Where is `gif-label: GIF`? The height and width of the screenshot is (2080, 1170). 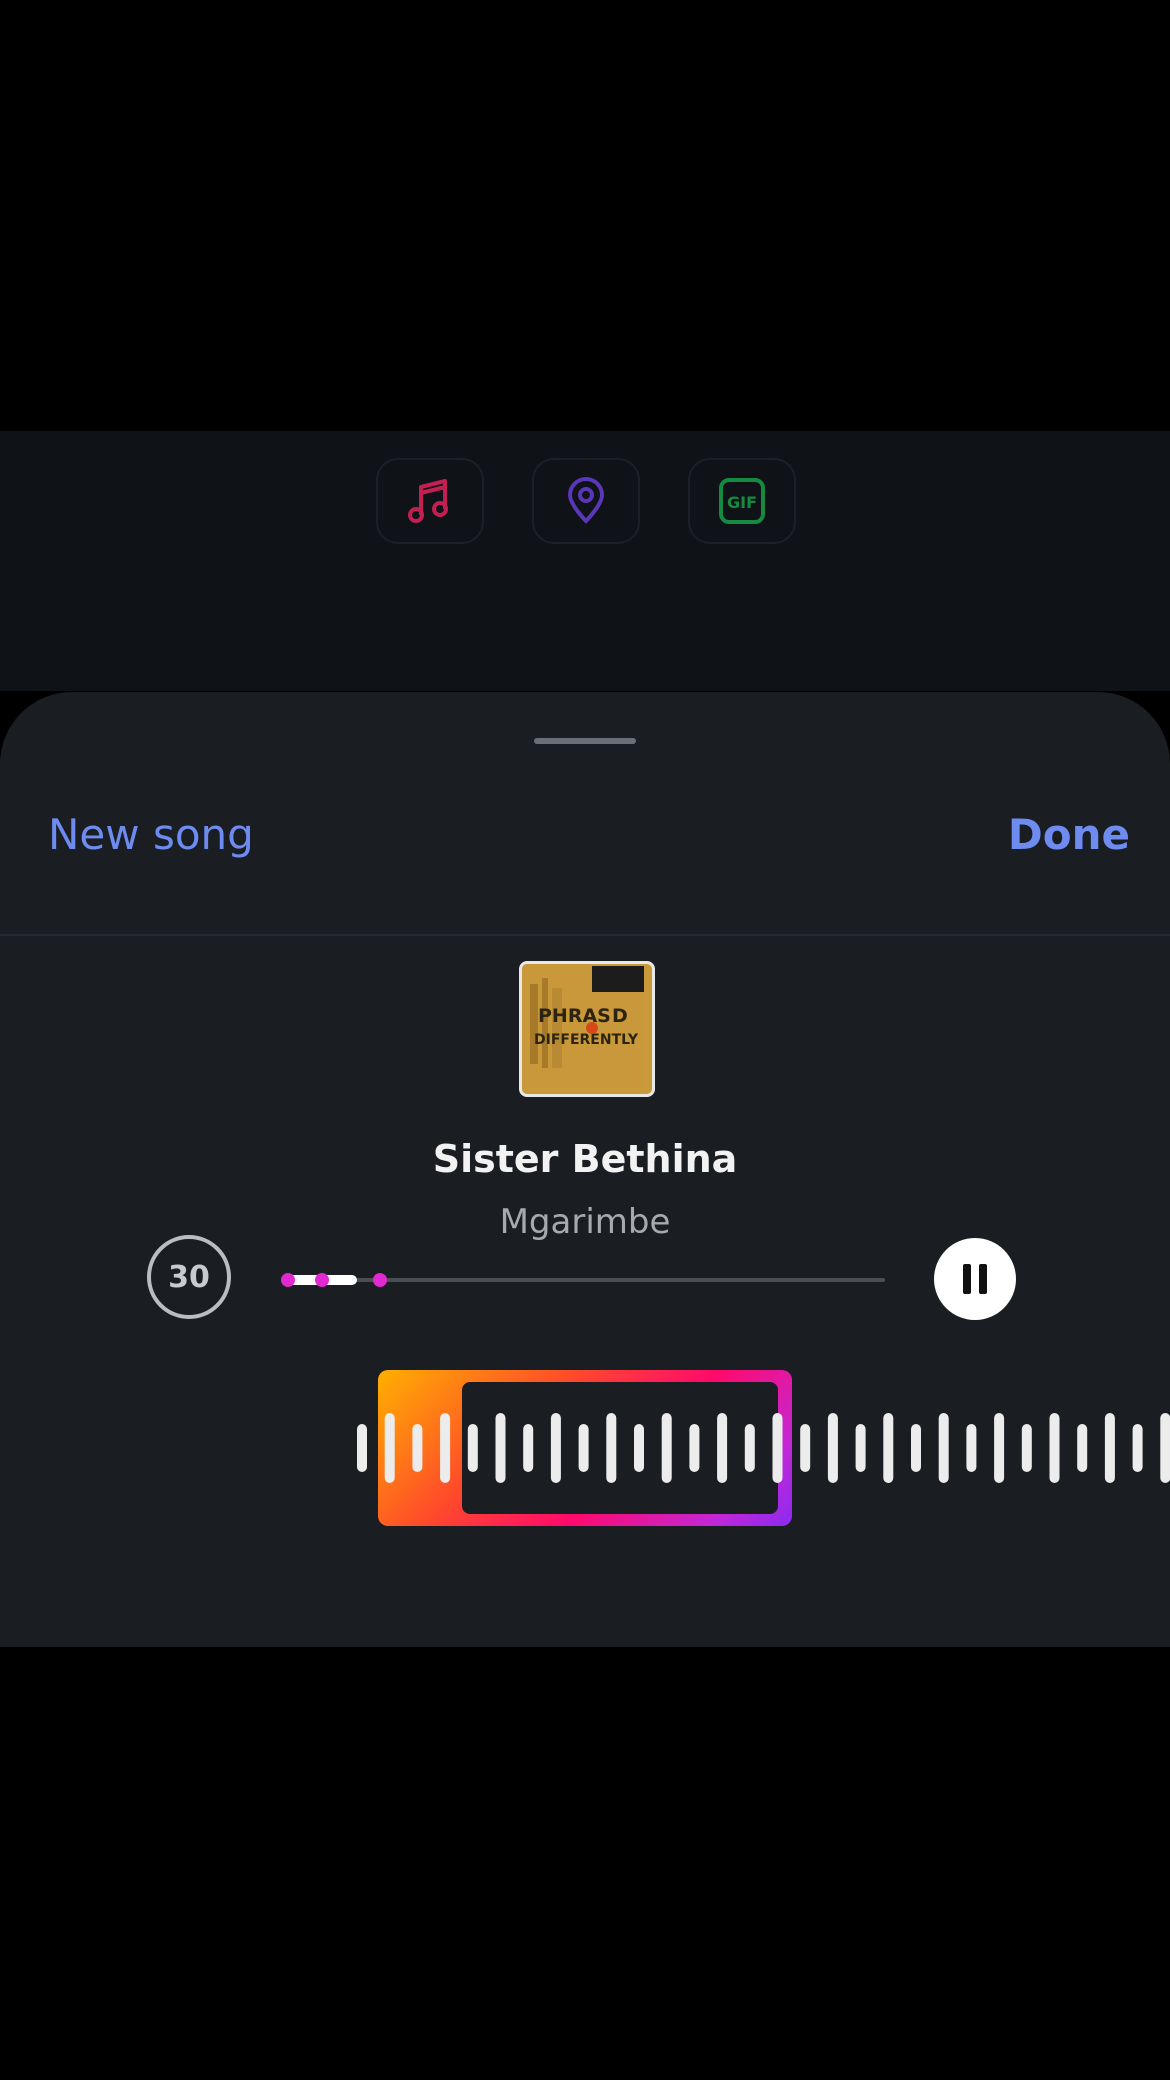 gif-label: GIF is located at coordinates (742, 502).